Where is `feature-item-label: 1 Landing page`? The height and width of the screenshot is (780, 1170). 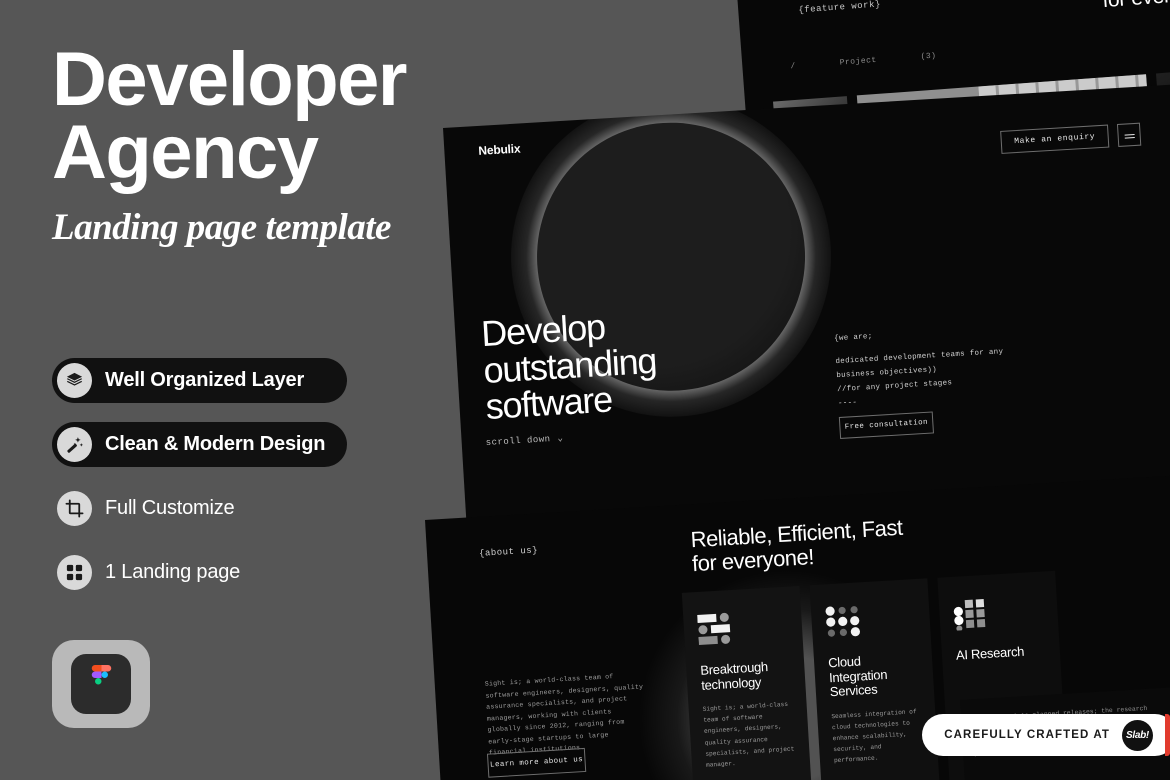 feature-item-label: 1 Landing page is located at coordinates (173, 572).